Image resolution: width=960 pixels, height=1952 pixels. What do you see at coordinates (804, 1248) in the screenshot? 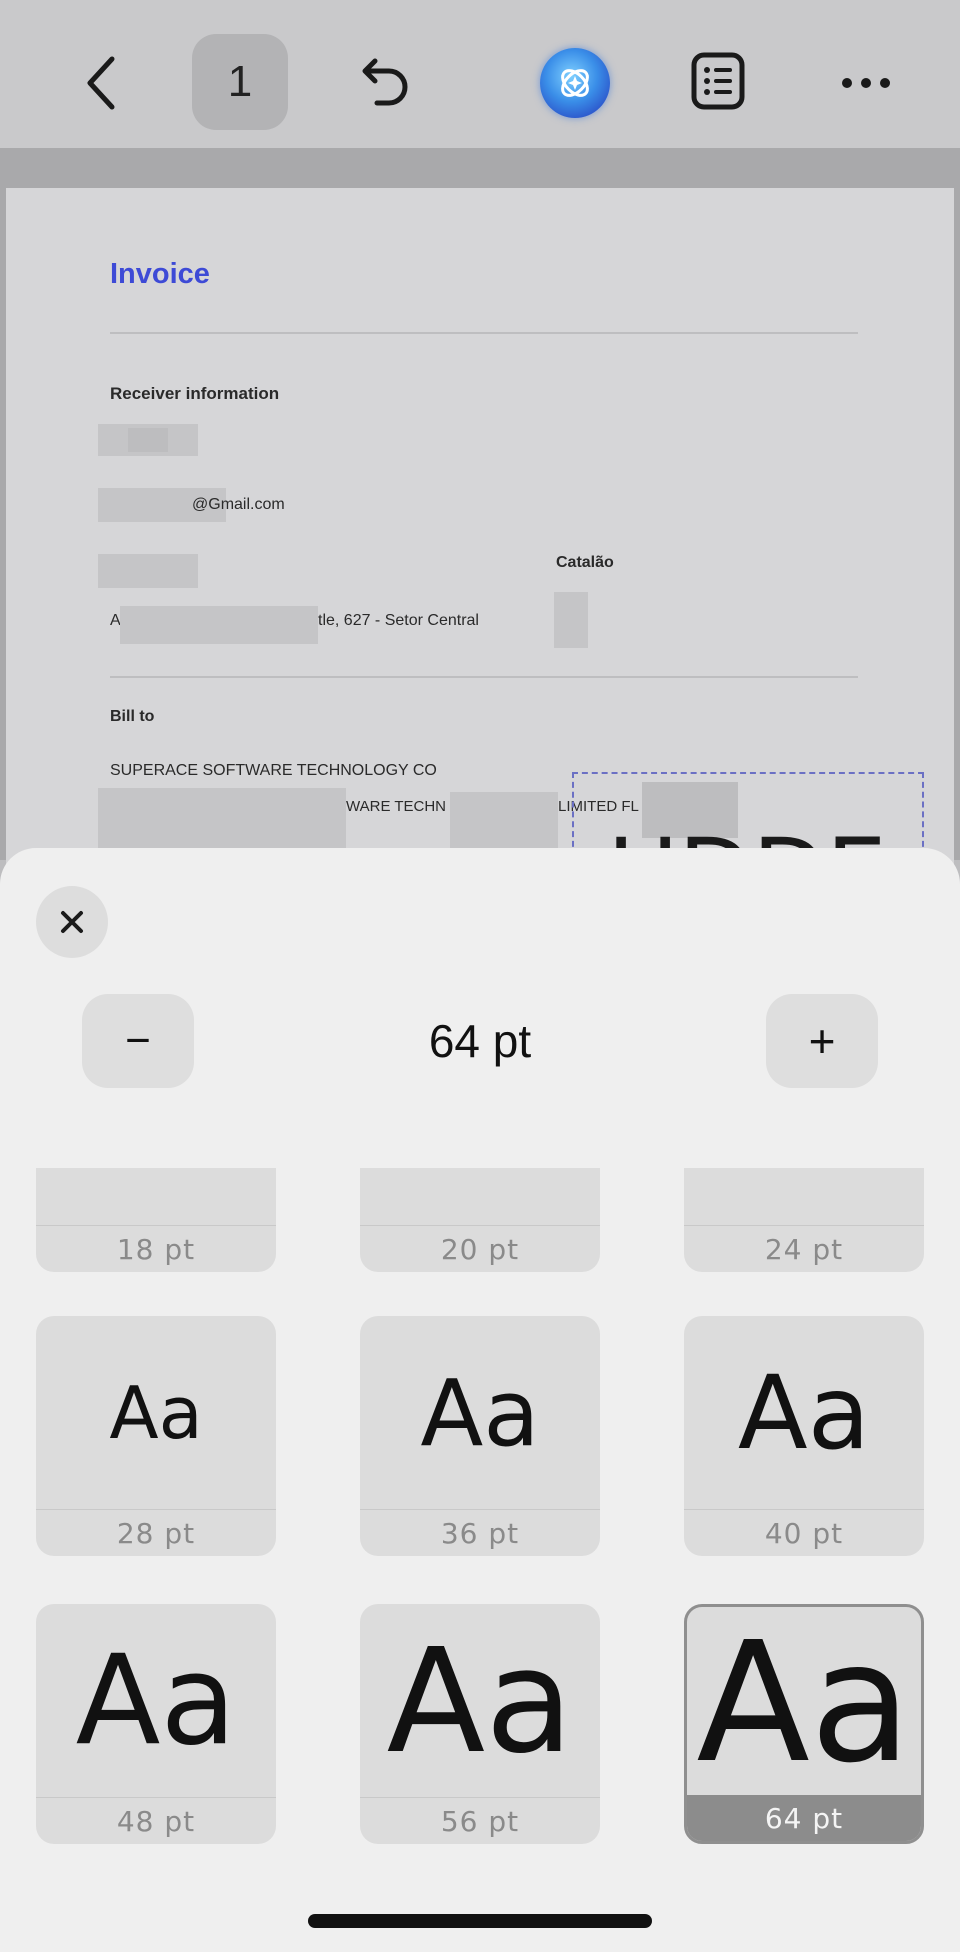
I see `font-size-option-label: 24 pt` at bounding box center [804, 1248].